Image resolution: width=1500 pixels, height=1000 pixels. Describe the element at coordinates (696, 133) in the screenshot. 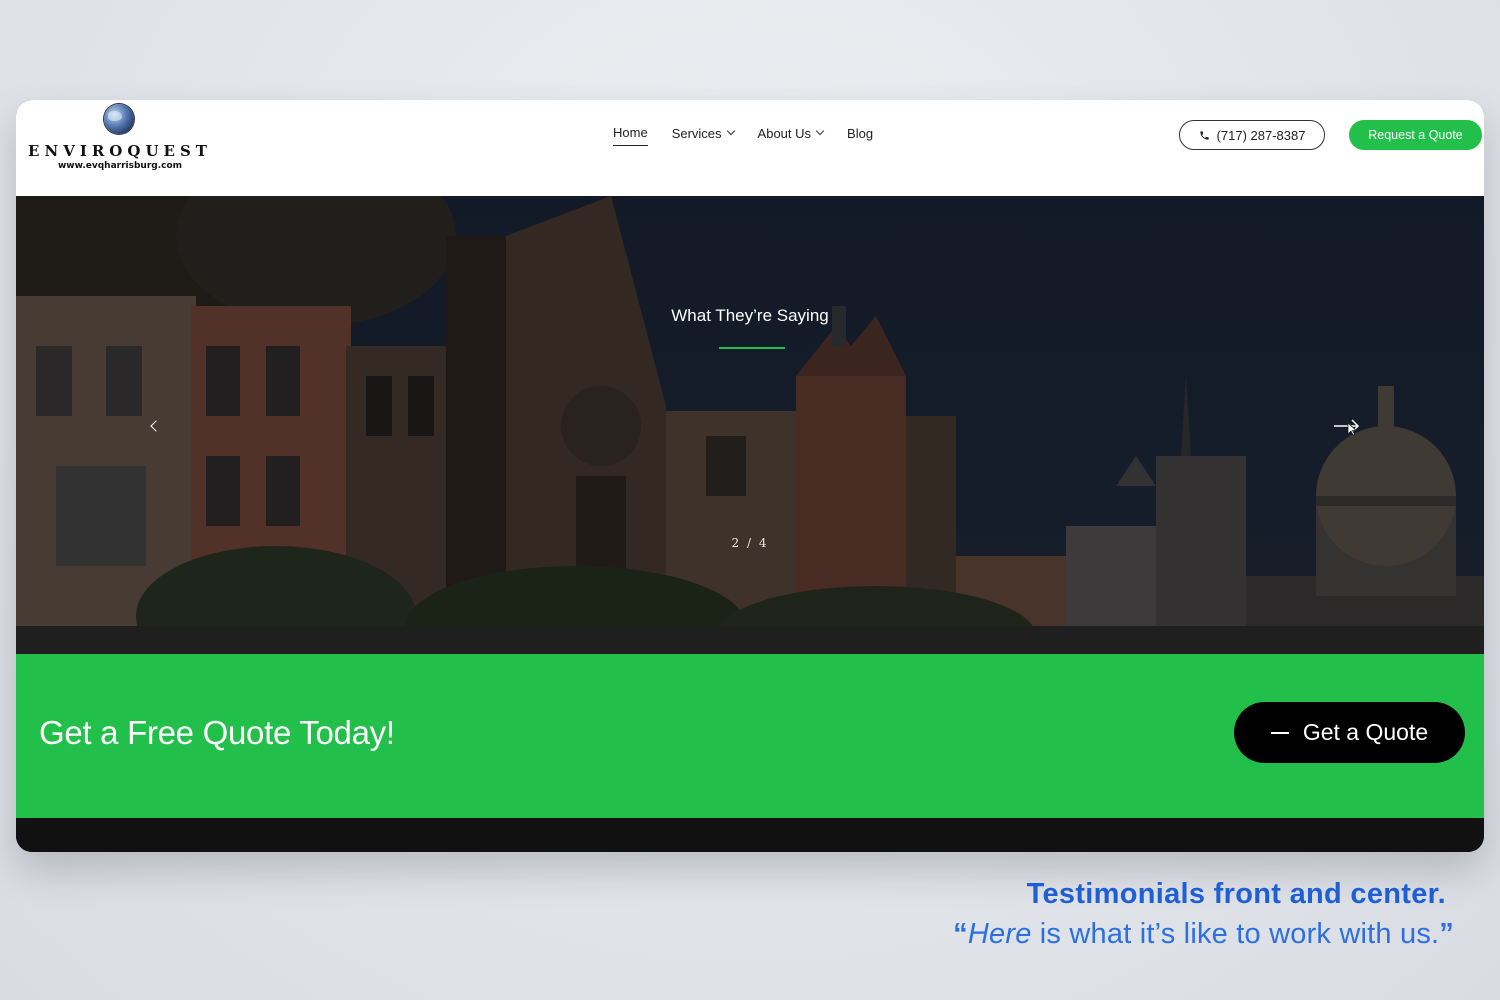

I see `nav-services-label: Services` at that location.